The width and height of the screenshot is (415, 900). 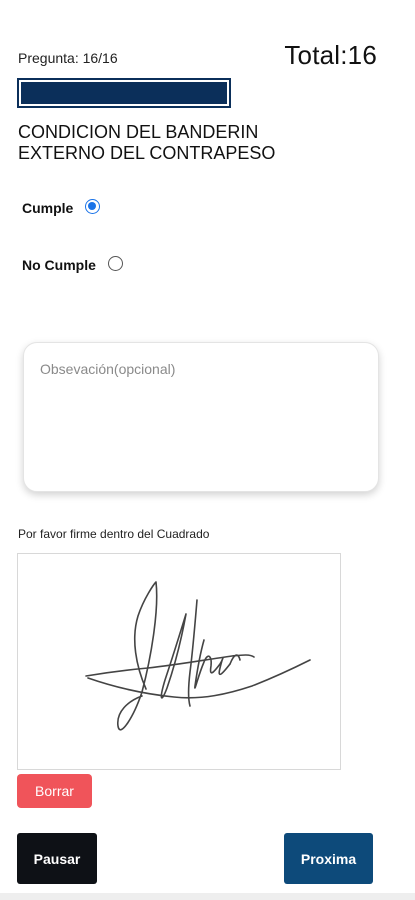 I want to click on option-cumple: Cumple, so click(x=61, y=207).